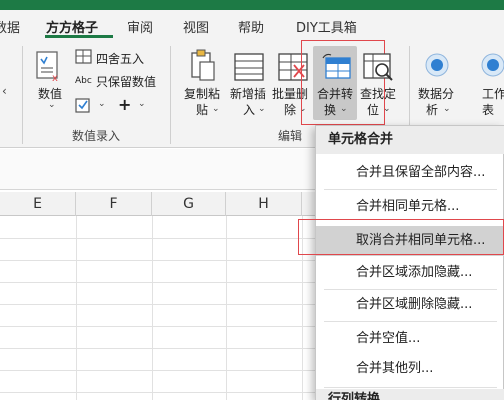  I want to click on title-bar, so click(252, 5).